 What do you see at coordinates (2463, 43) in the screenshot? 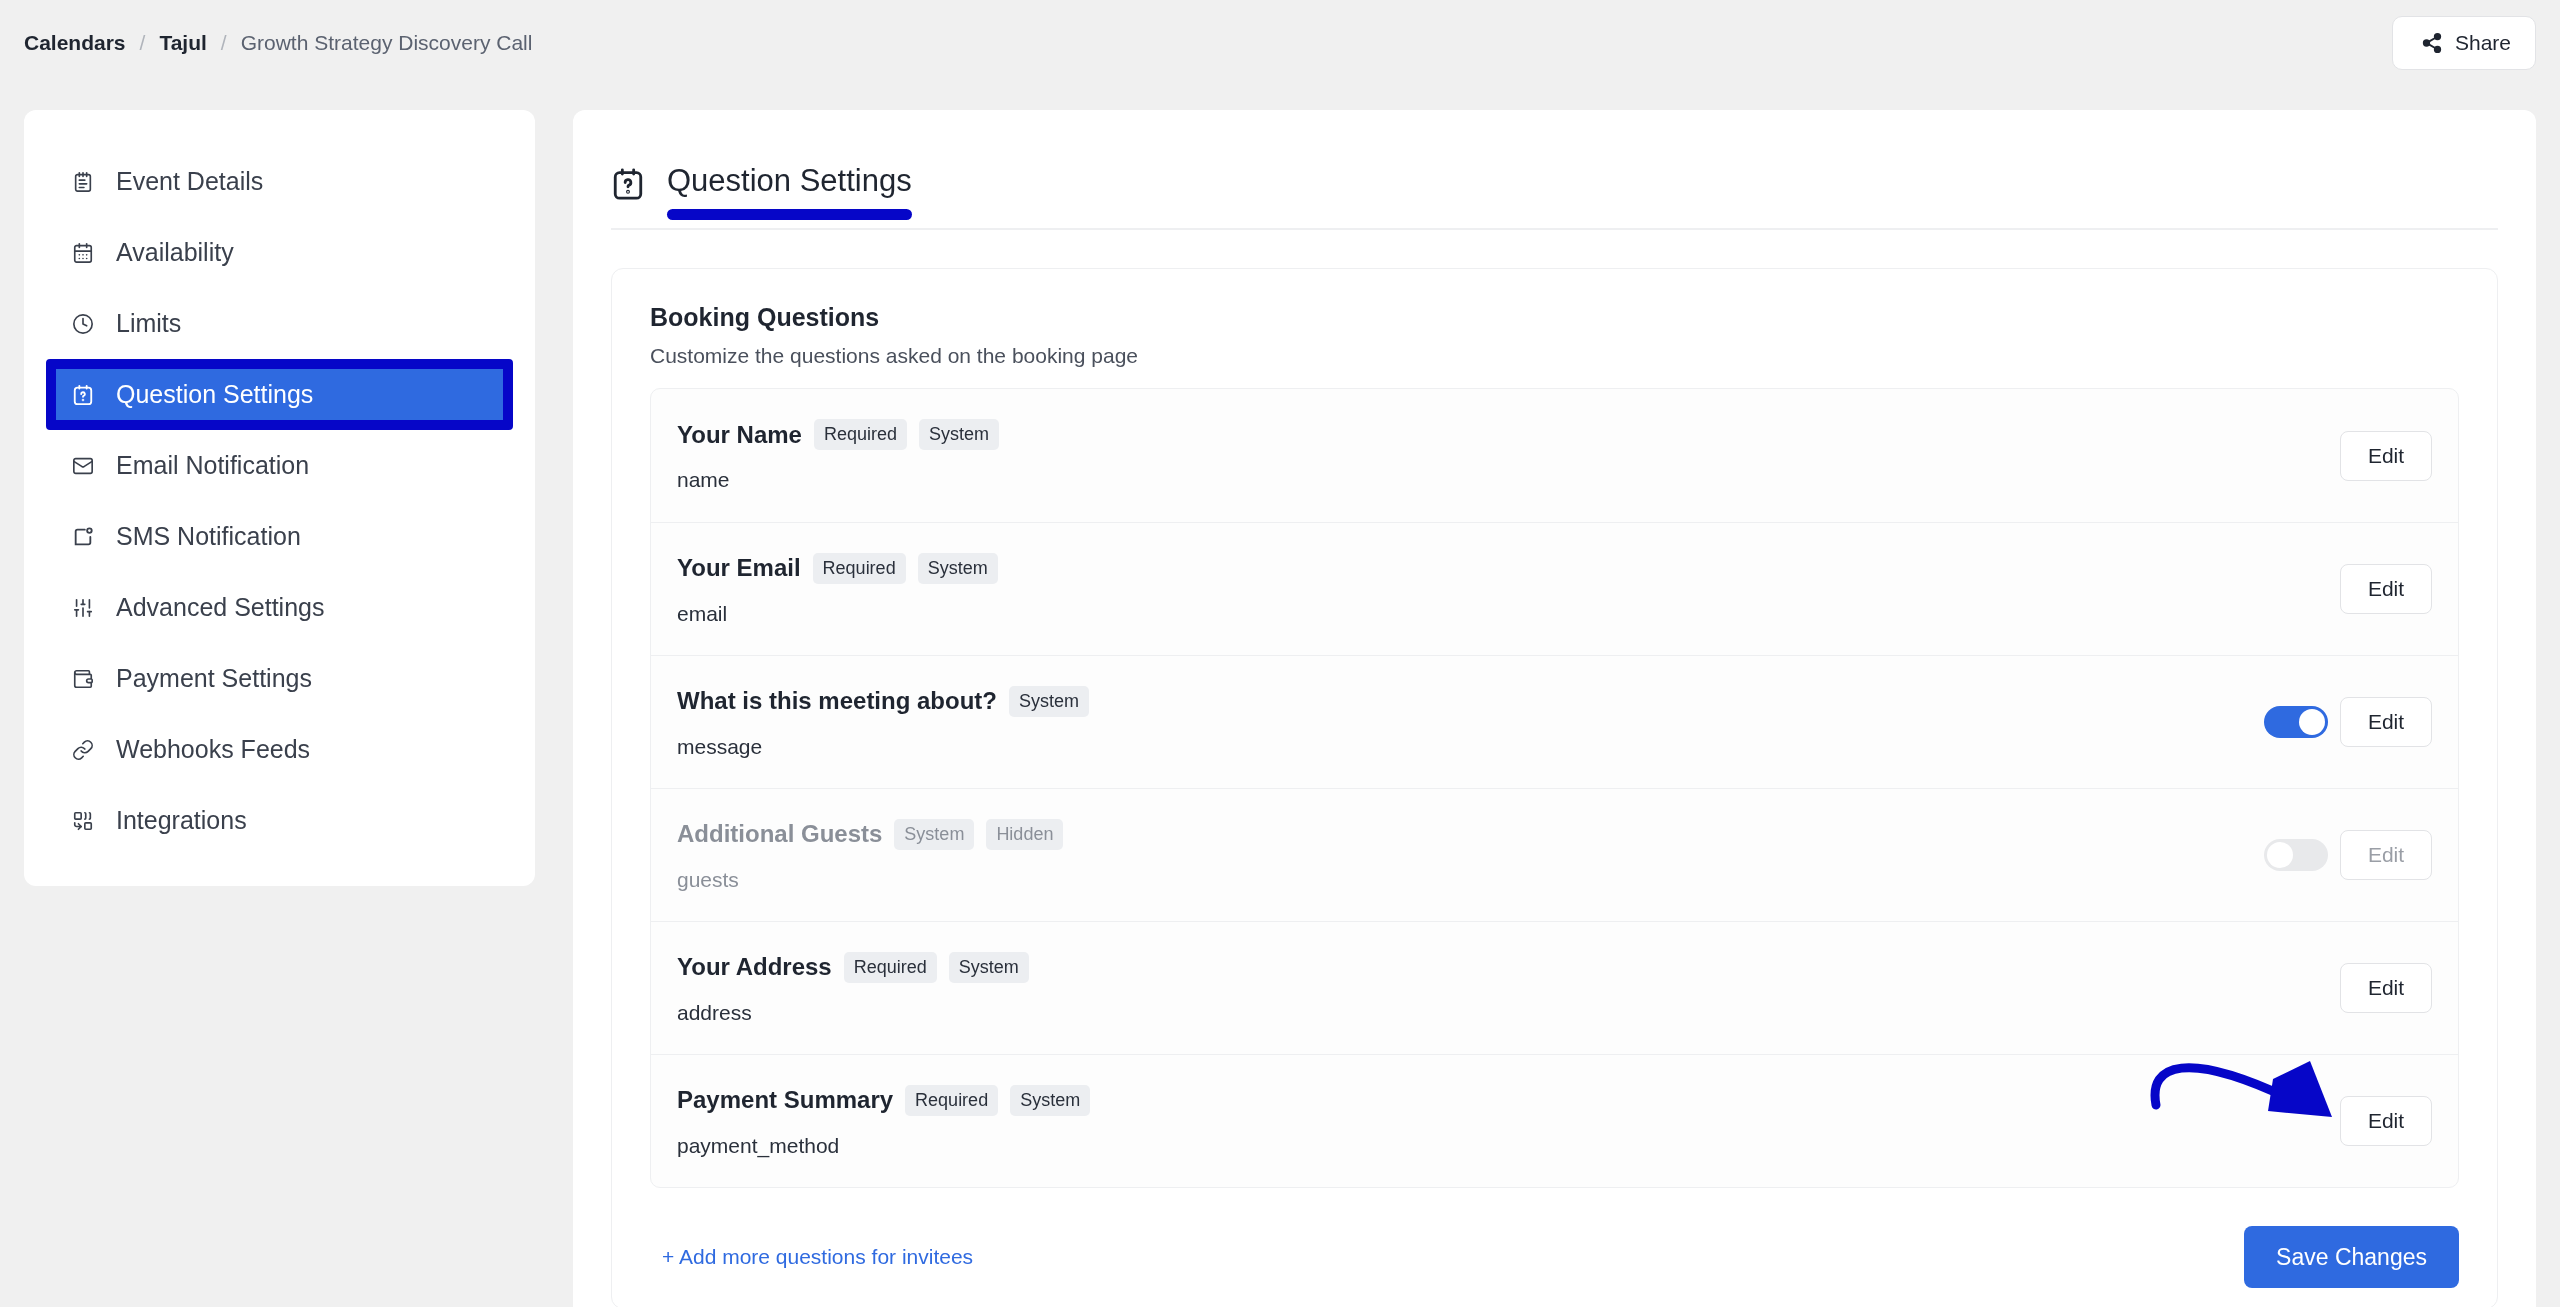
I see `share-button: Share` at bounding box center [2463, 43].